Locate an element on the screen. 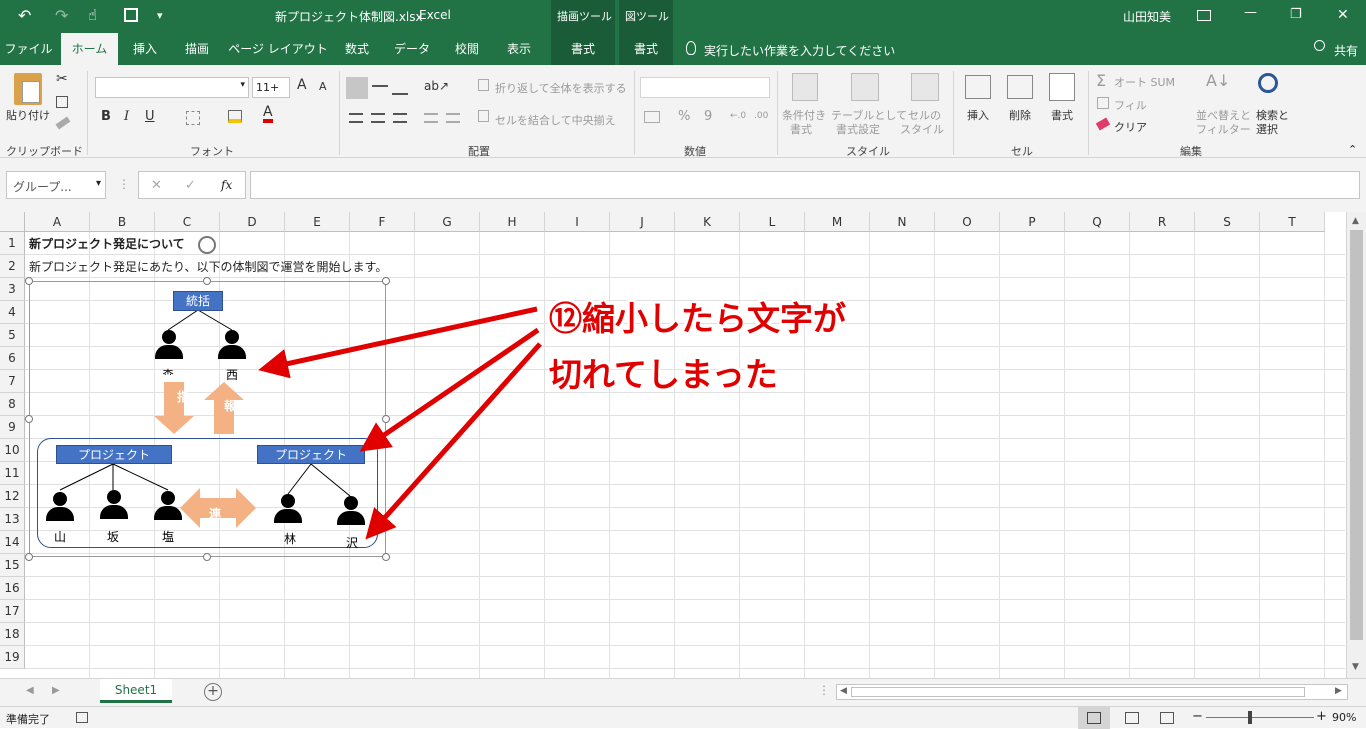 This screenshot has width=1366, height=729. orientation-icon: ab↗ is located at coordinates (436, 86).